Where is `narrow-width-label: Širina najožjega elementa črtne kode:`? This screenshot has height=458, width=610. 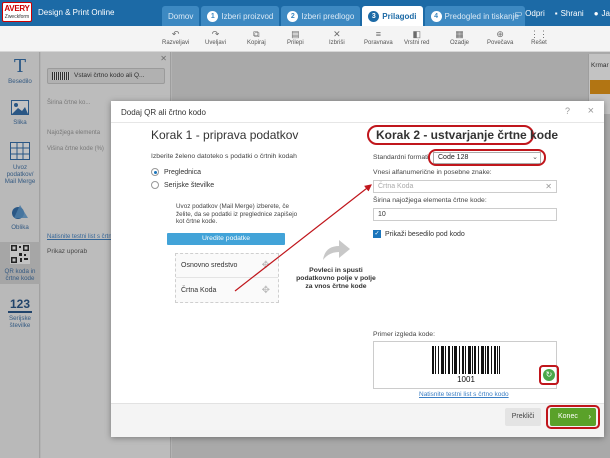
narrow-width-label: Širina najožjega elementa črtne kode: is located at coordinates (430, 200).